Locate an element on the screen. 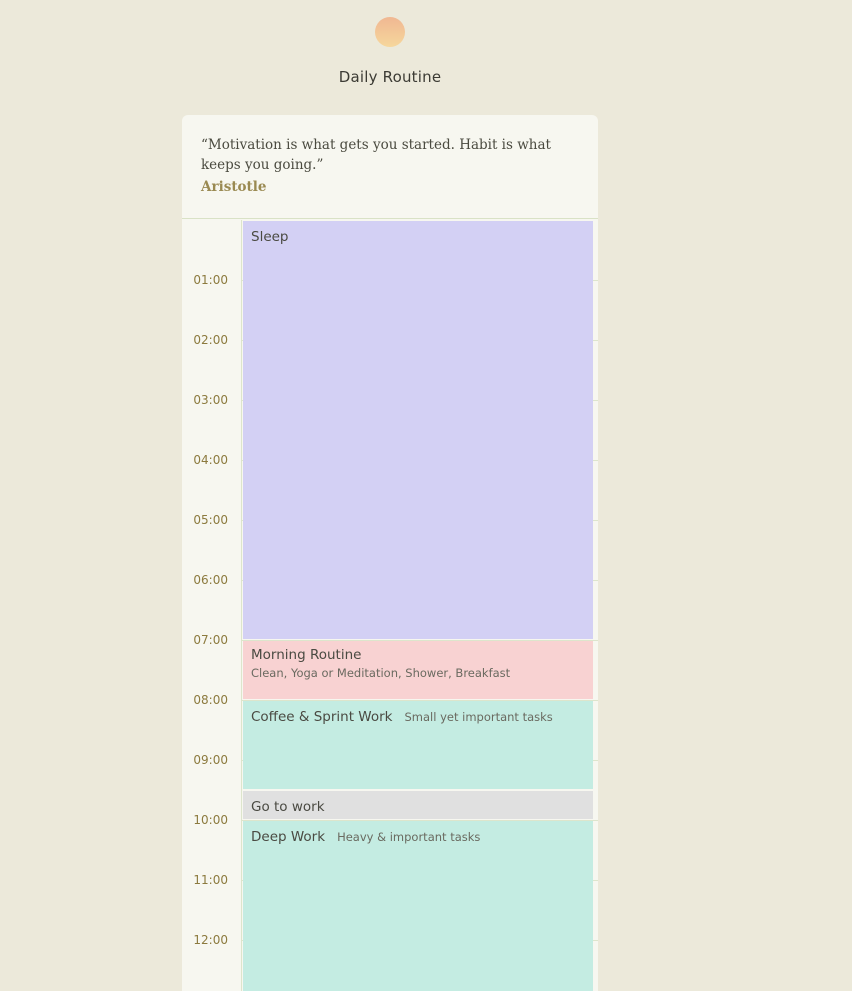  event-title: Sleep is located at coordinates (270, 237).